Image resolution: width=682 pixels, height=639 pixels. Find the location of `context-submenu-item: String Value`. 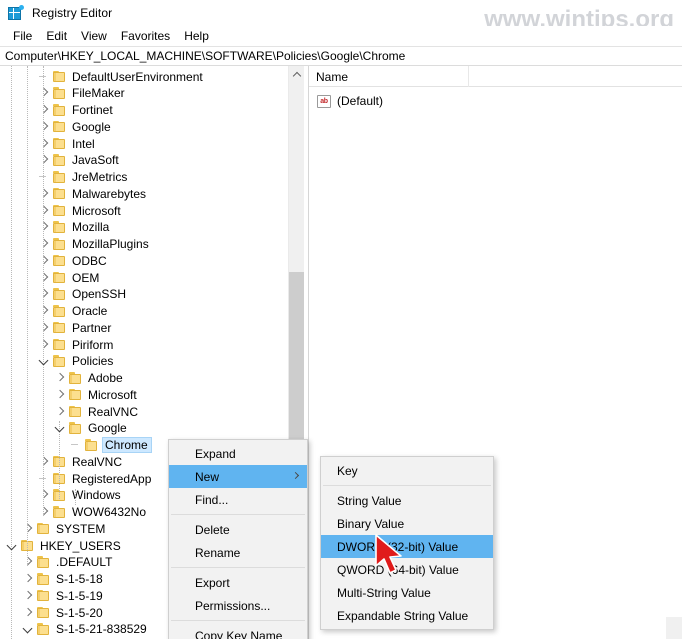

context-submenu-item: String Value is located at coordinates (407, 500).